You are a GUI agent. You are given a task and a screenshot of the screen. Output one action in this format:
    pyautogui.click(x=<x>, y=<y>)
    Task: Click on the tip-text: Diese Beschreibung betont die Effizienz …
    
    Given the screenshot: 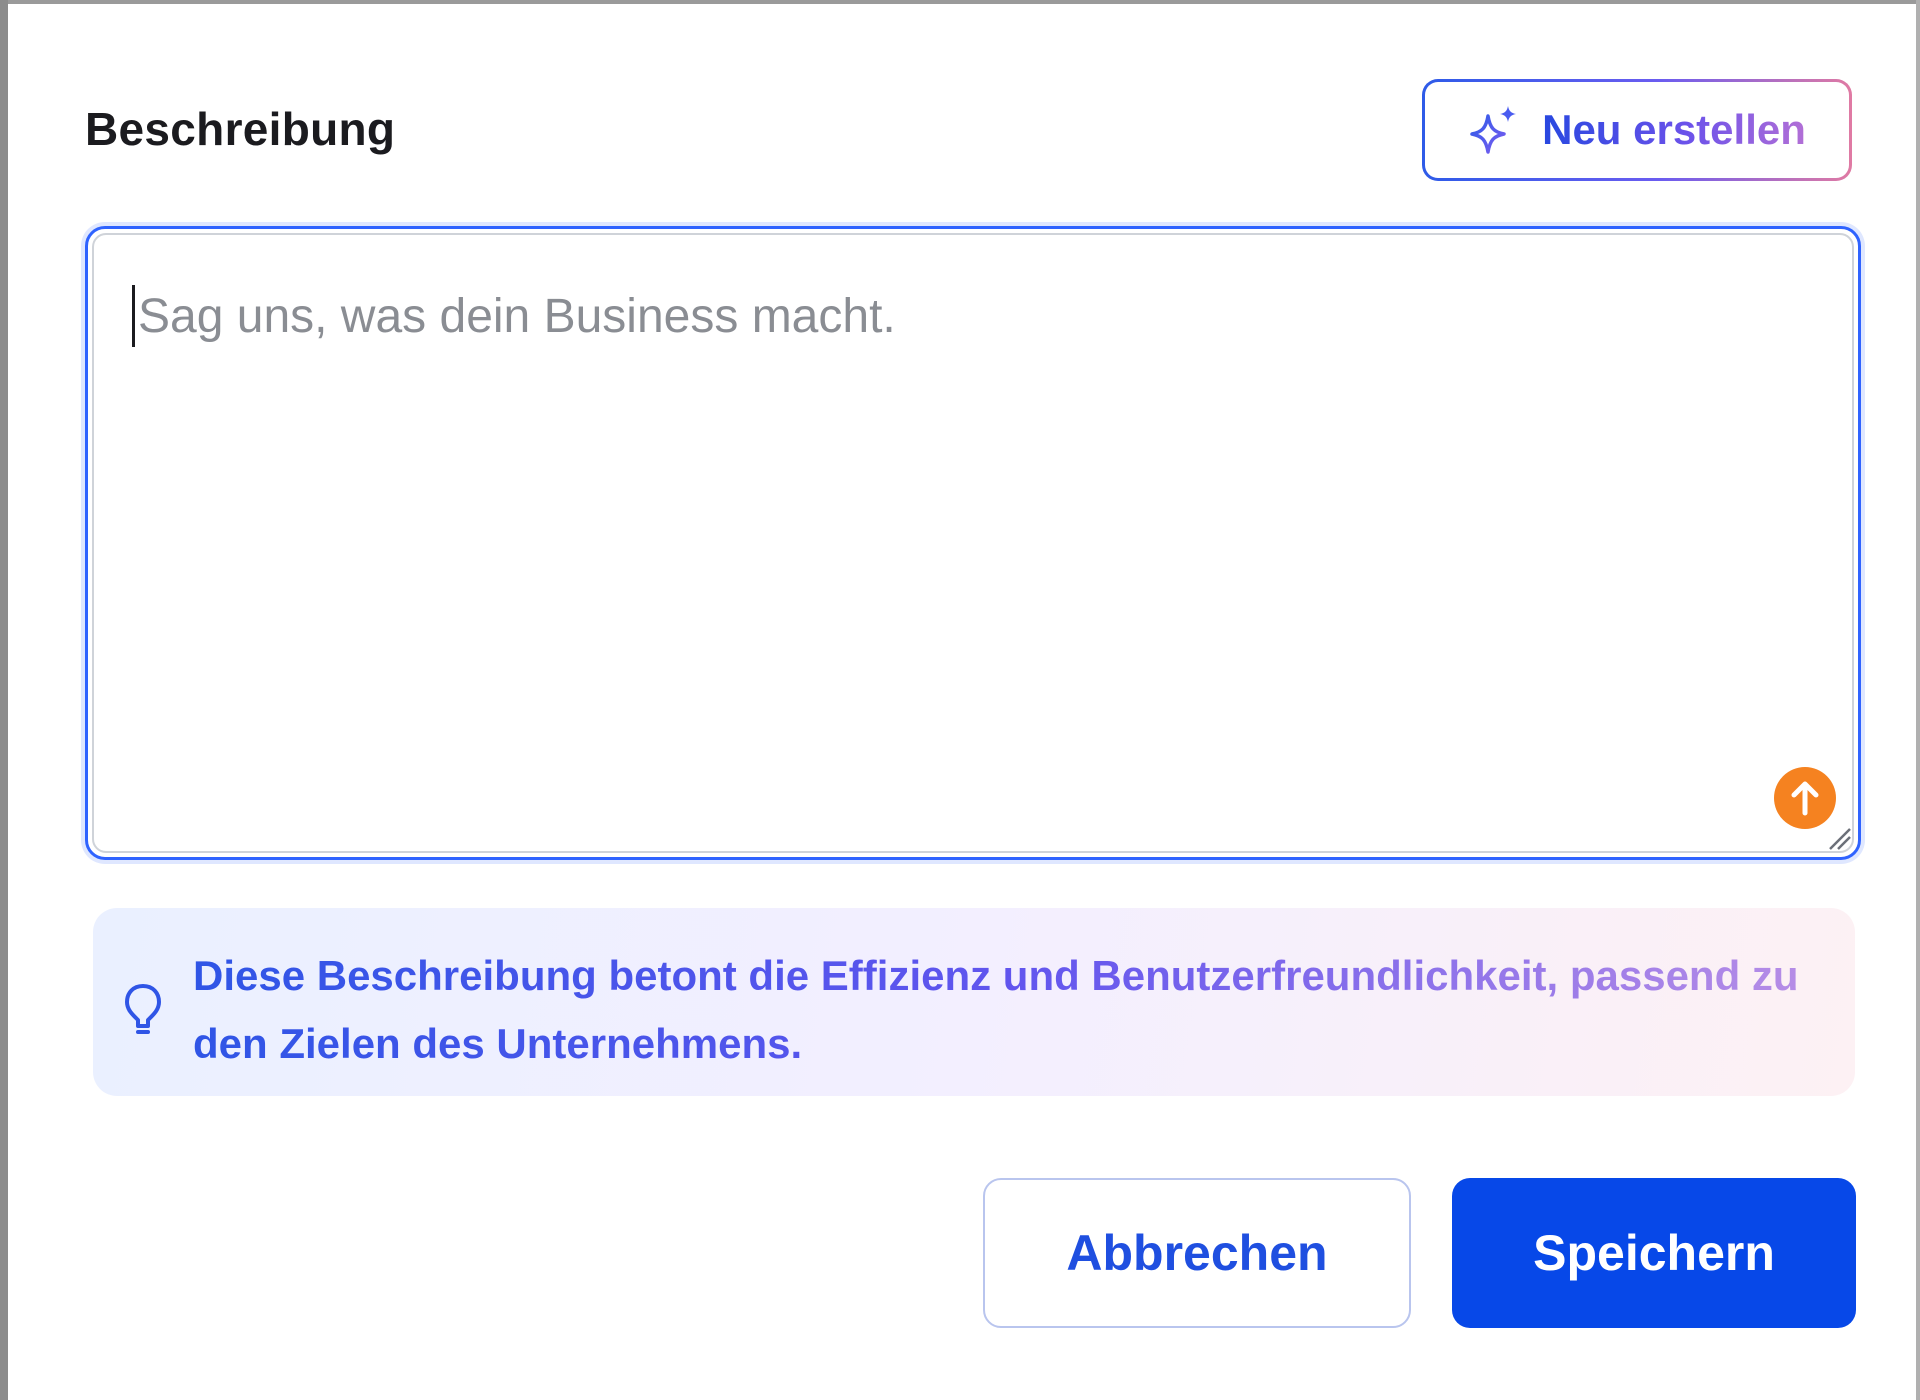 What is the action you would take?
    pyautogui.click(x=1013, y=1010)
    